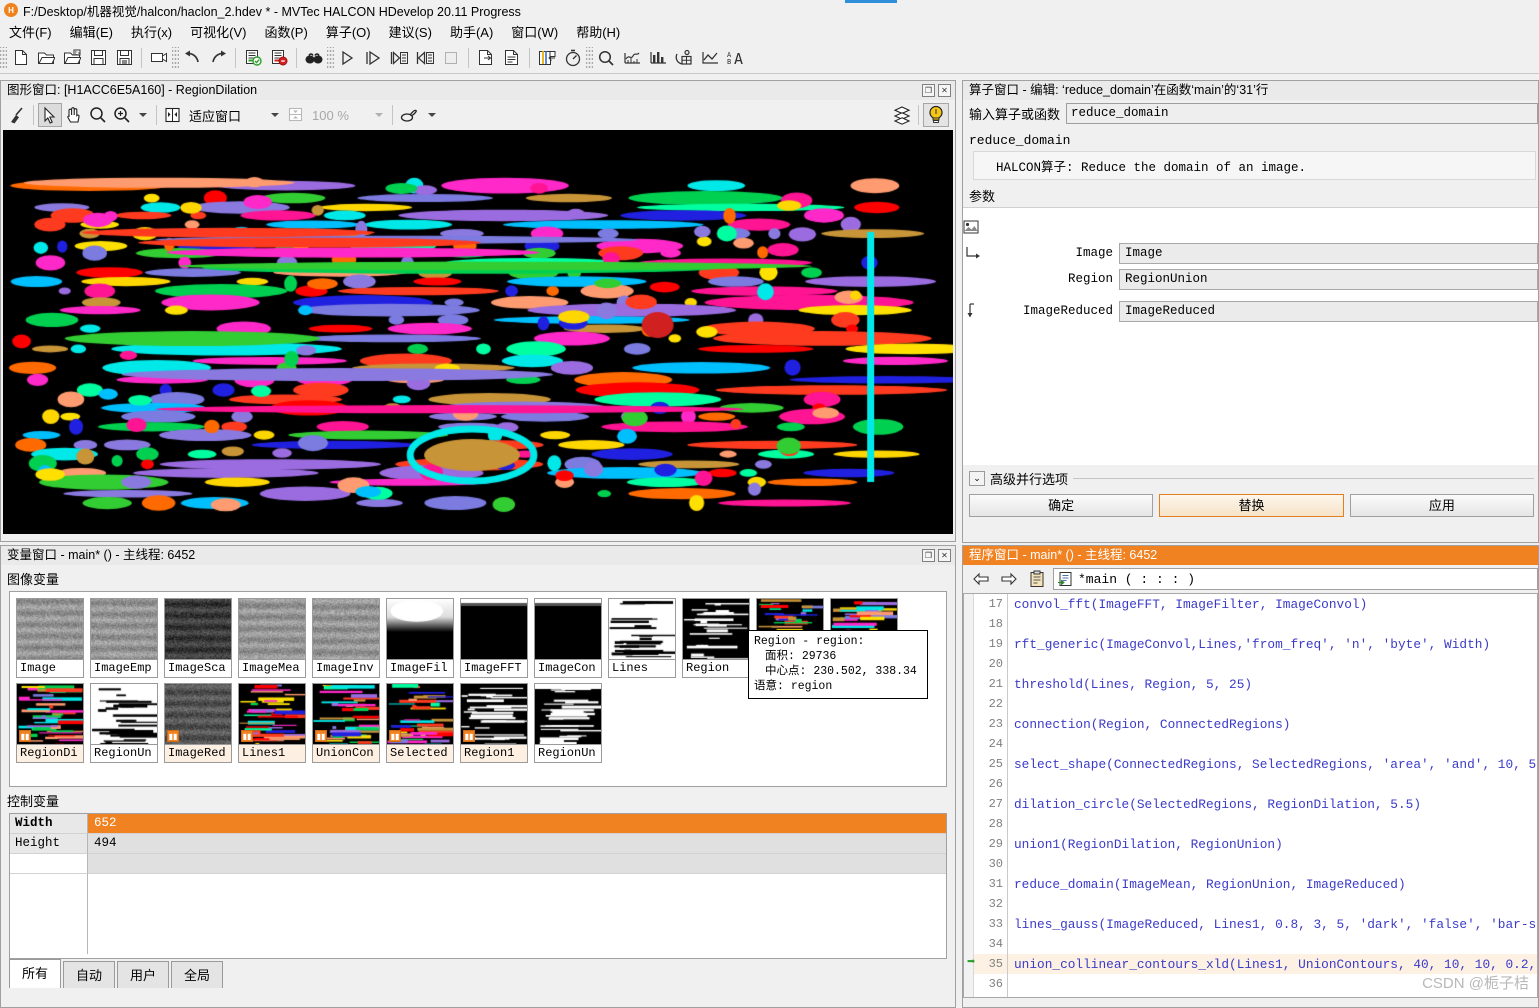 The width and height of the screenshot is (1539, 1008). What do you see at coordinates (1037, 579) in the screenshot?
I see `clipboard-icon` at bounding box center [1037, 579].